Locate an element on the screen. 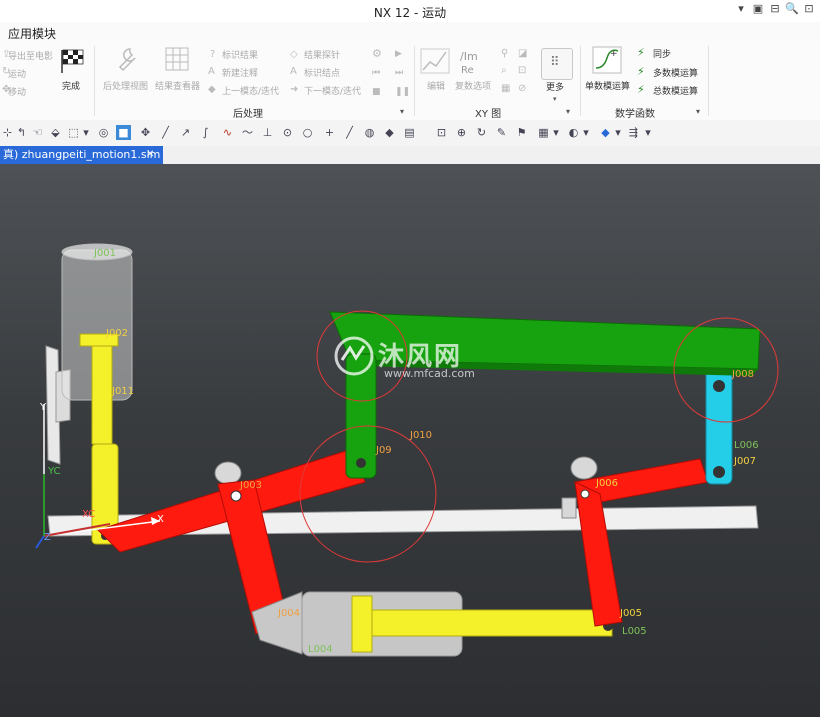  cyan-top-pin is located at coordinates (719, 386).